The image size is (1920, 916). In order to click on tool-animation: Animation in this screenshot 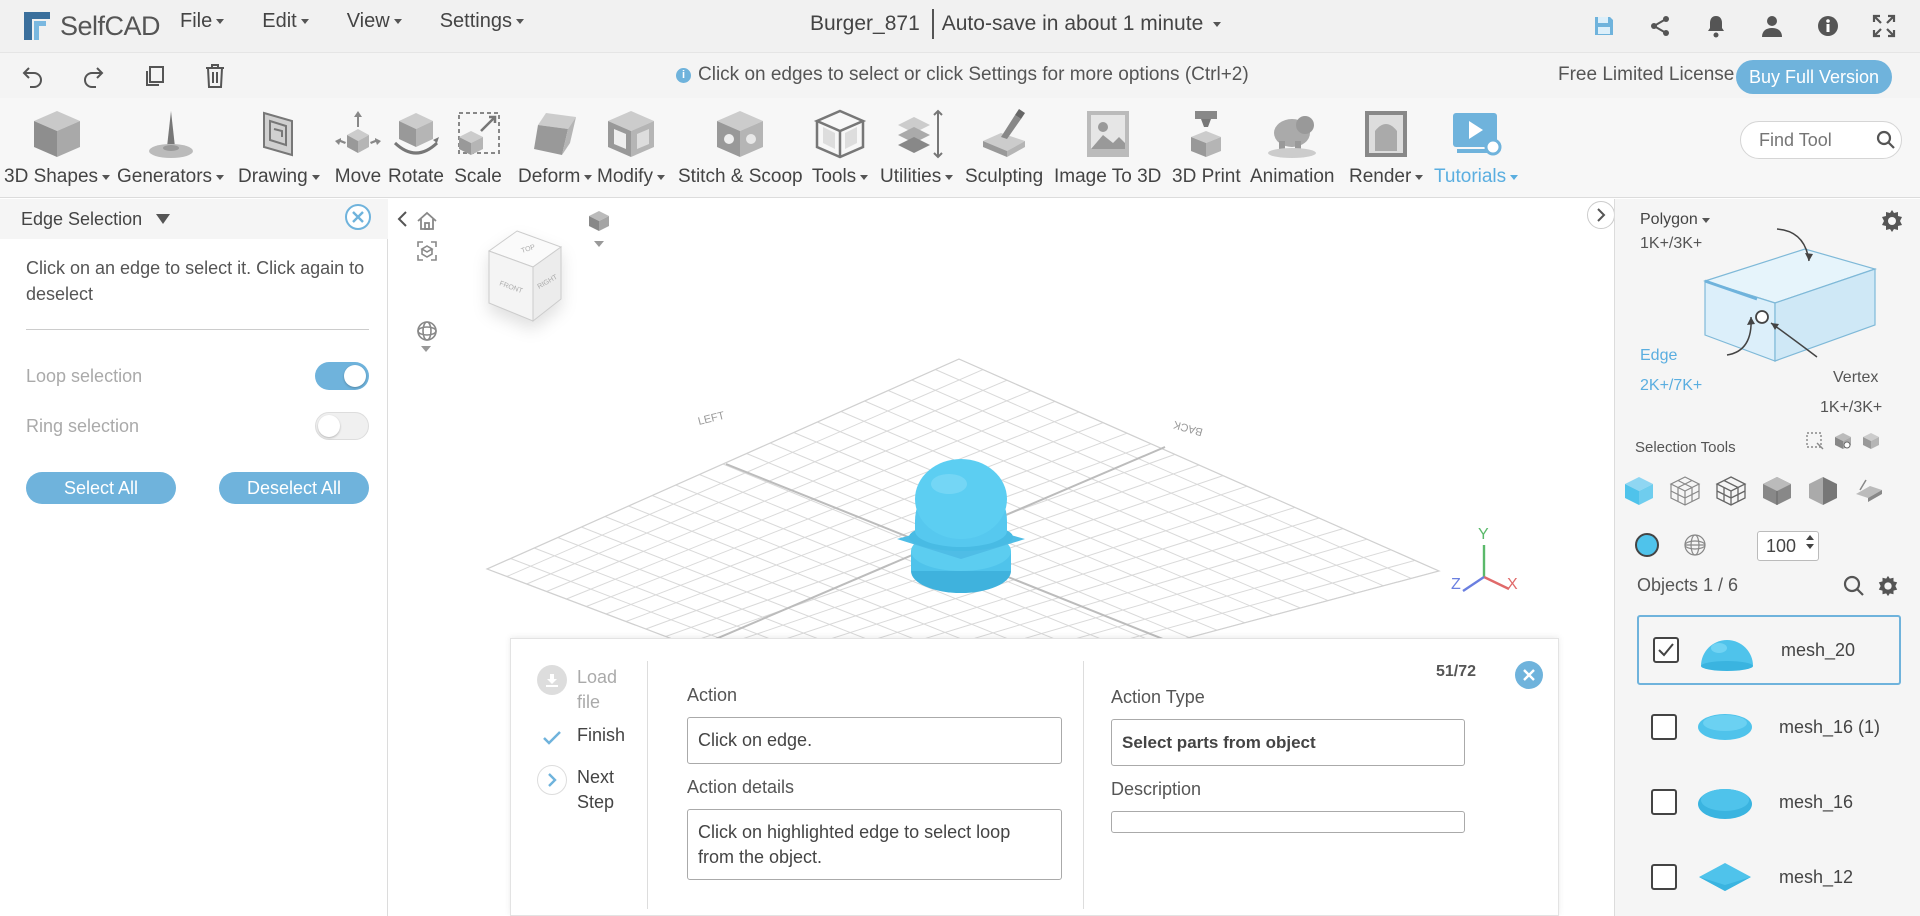, I will do `click(1292, 146)`.